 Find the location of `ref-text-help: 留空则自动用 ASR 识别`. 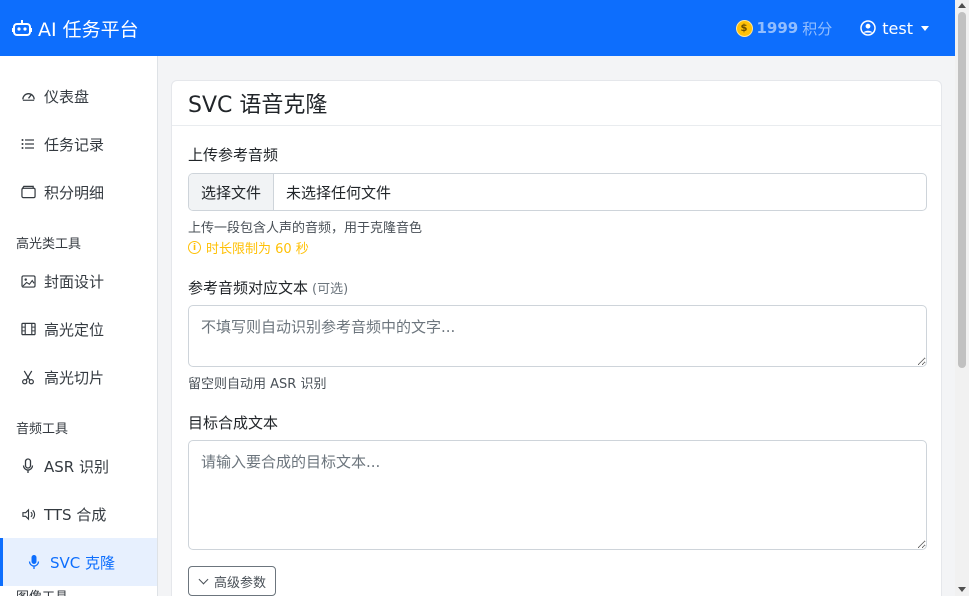

ref-text-help: 留空则自动用 ASR 识别 is located at coordinates (257, 384).